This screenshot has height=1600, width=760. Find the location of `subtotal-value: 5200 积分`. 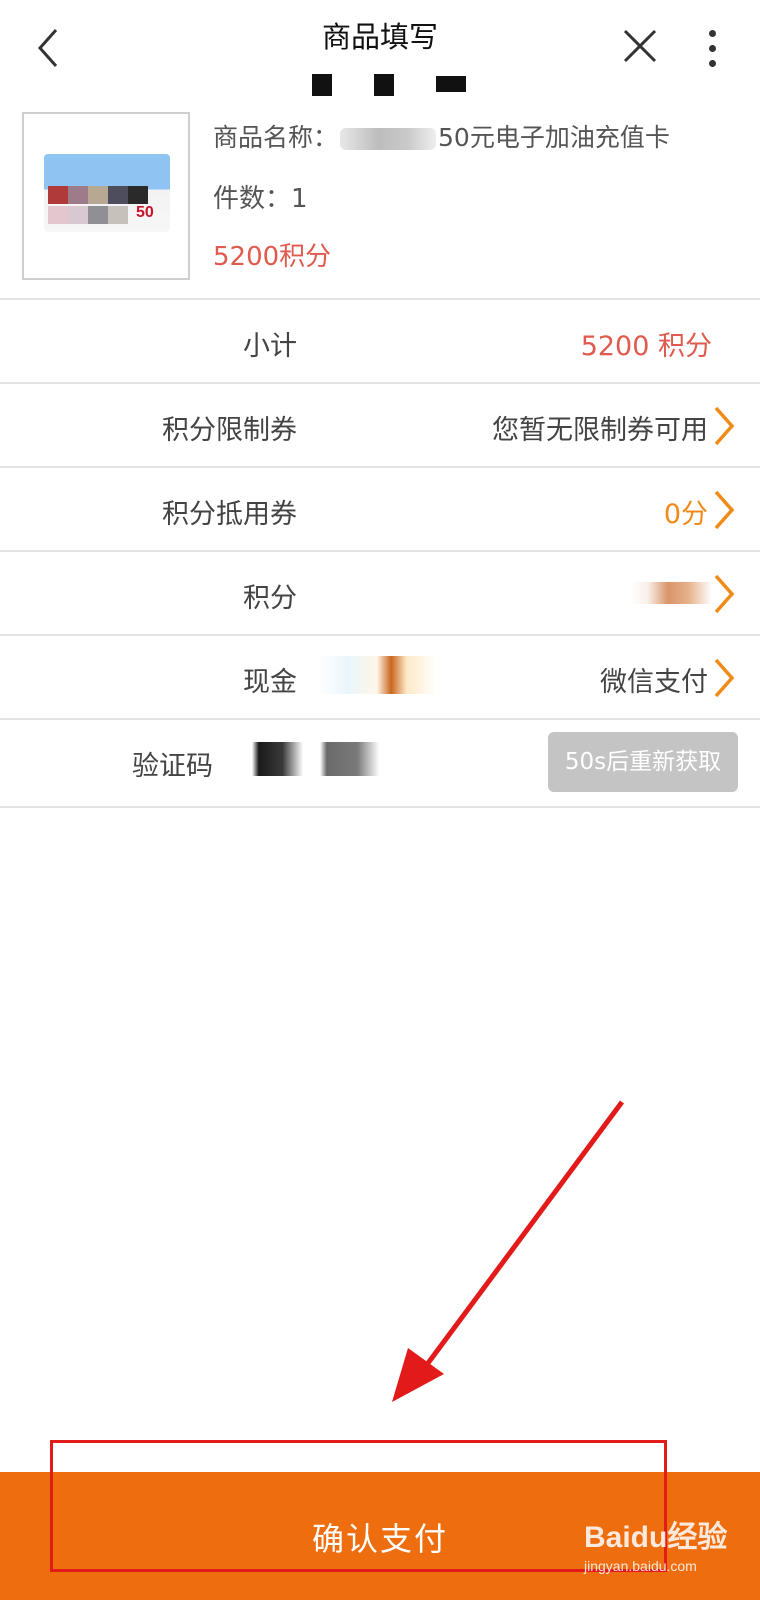

subtotal-value: 5200 积分 is located at coordinates (646, 346).